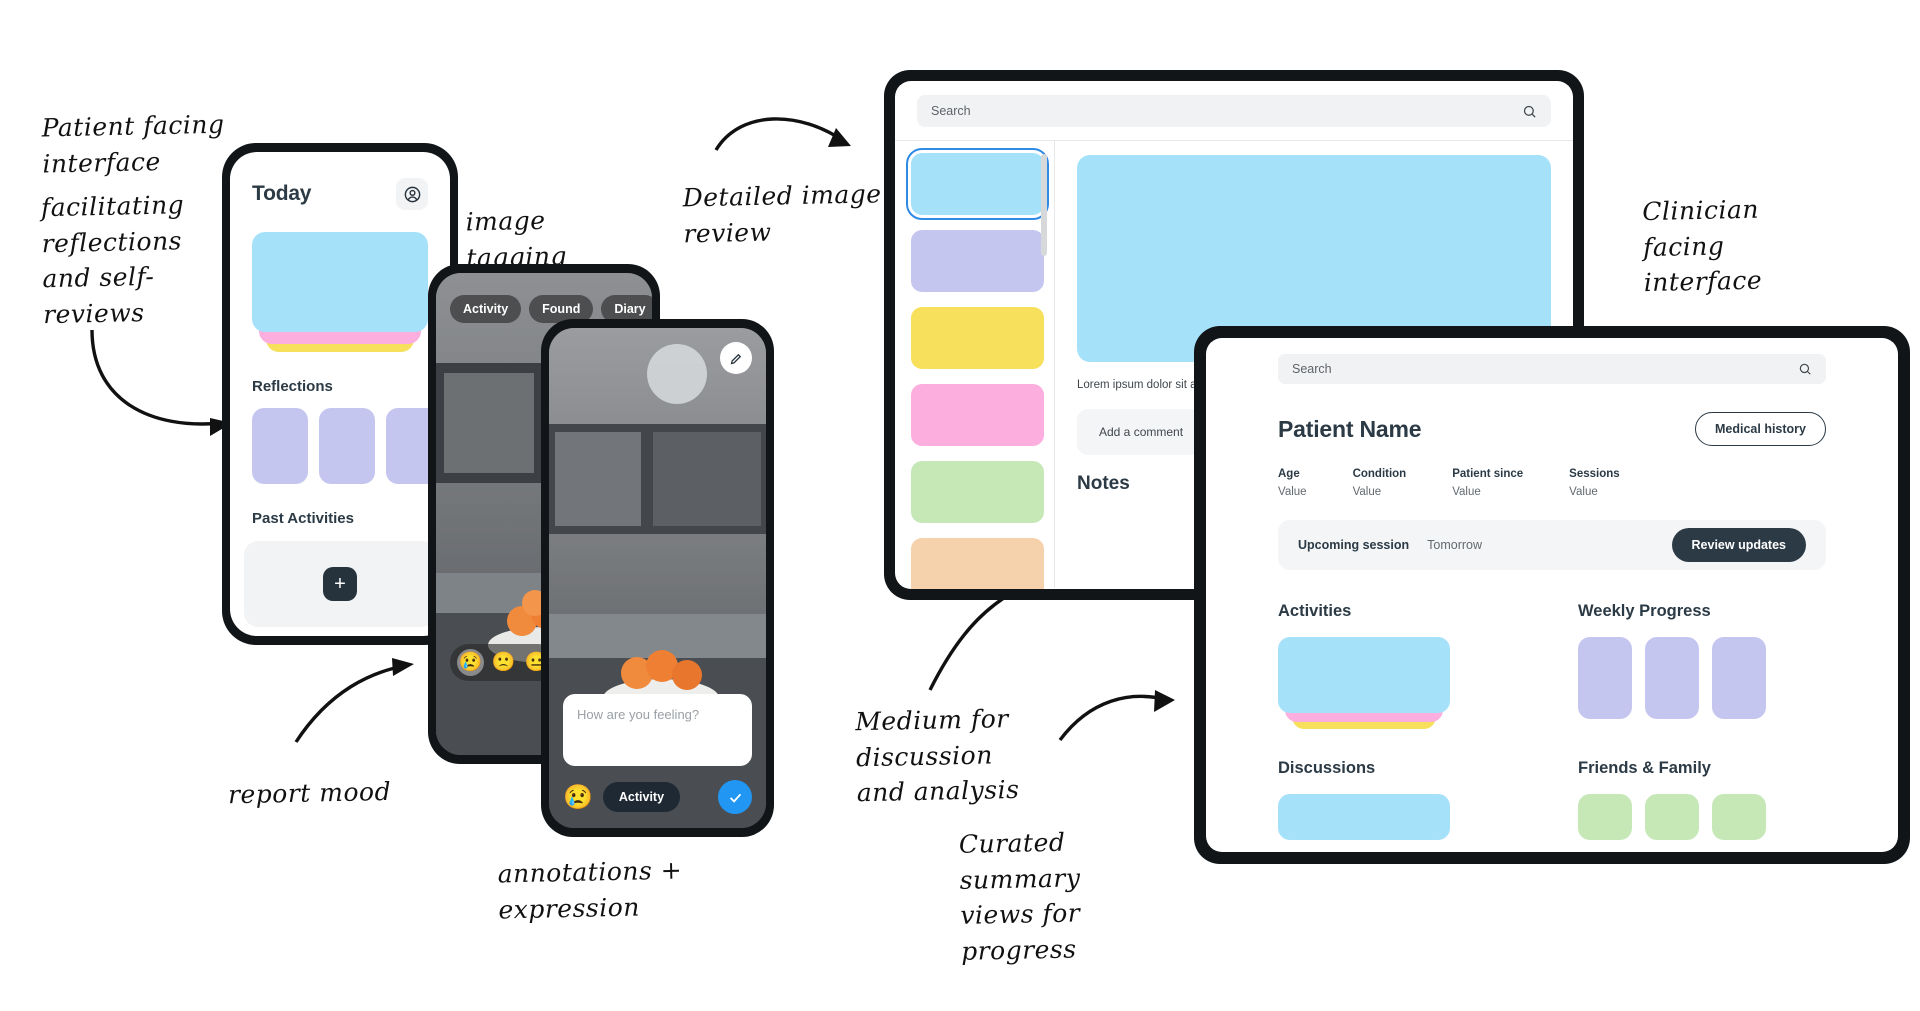  What do you see at coordinates (735, 797) in the screenshot?
I see `check-icon` at bounding box center [735, 797].